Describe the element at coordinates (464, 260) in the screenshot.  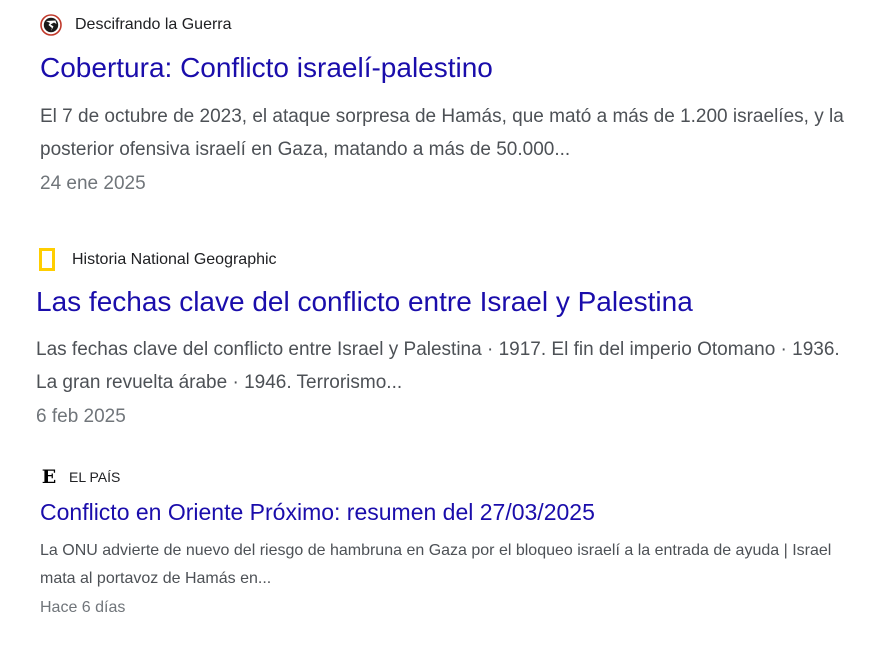
I see `result-source: Historia National Geographic` at that location.